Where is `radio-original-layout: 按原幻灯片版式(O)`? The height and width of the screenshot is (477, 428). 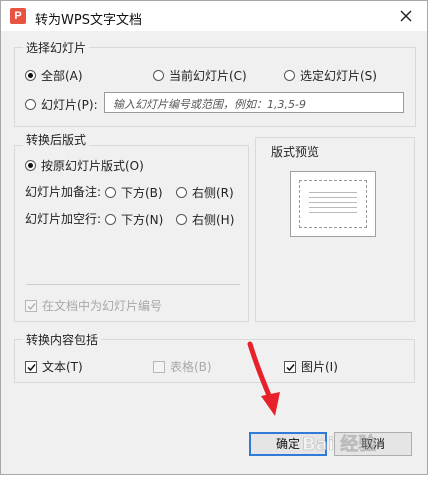 radio-original-layout: 按原幻灯片版式(O) is located at coordinates (84, 165).